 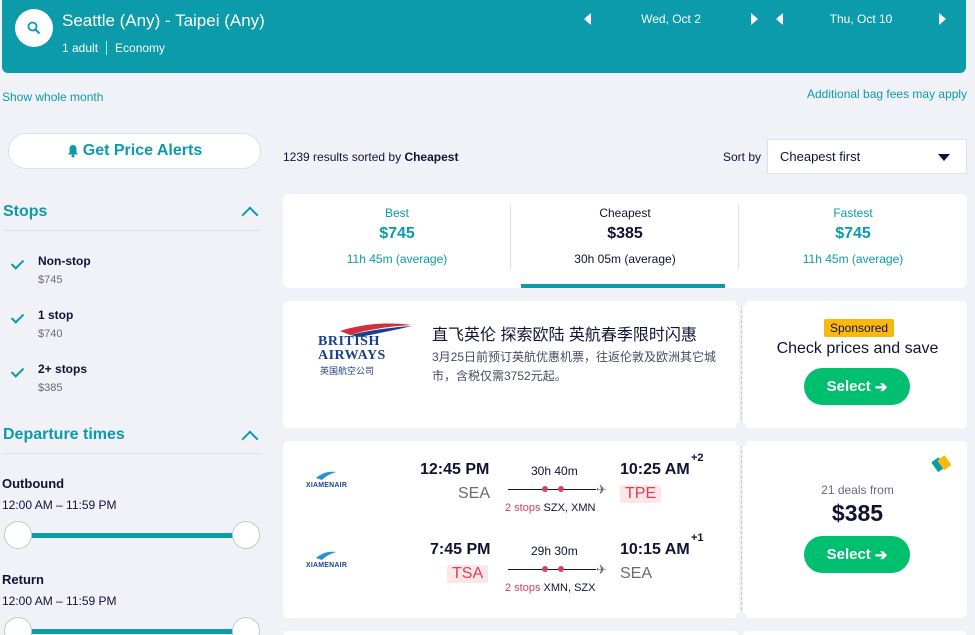 I want to click on tab-duration: 11h 45m (average), so click(x=397, y=259).